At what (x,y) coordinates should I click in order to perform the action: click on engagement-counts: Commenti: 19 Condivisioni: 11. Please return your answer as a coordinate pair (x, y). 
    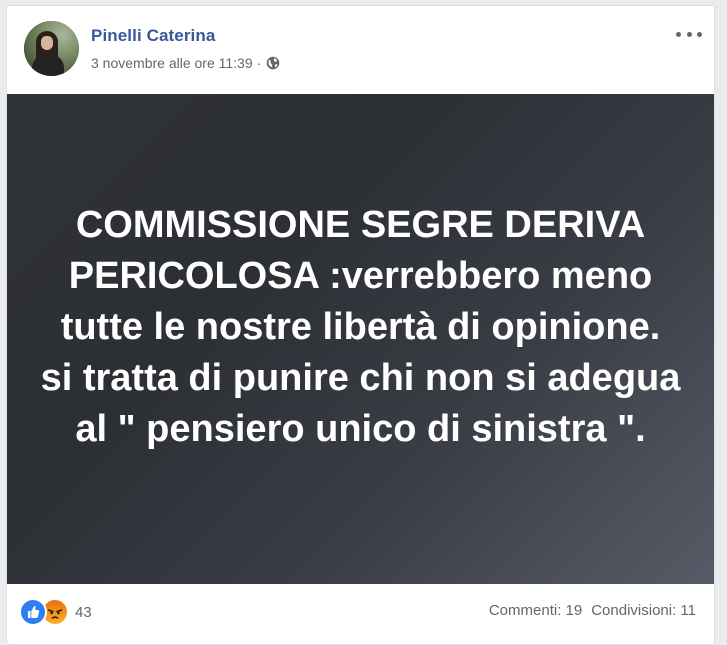
    Looking at the image, I should click on (592, 610).